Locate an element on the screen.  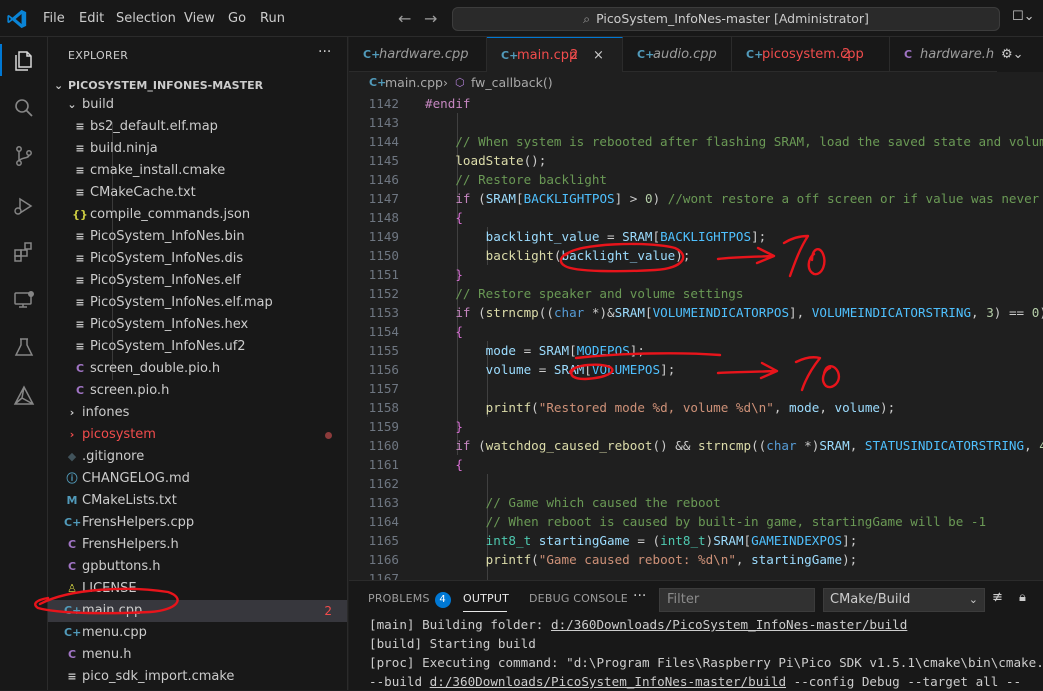
file-item: C+ main.cpp 2 is located at coordinates (197, 611).